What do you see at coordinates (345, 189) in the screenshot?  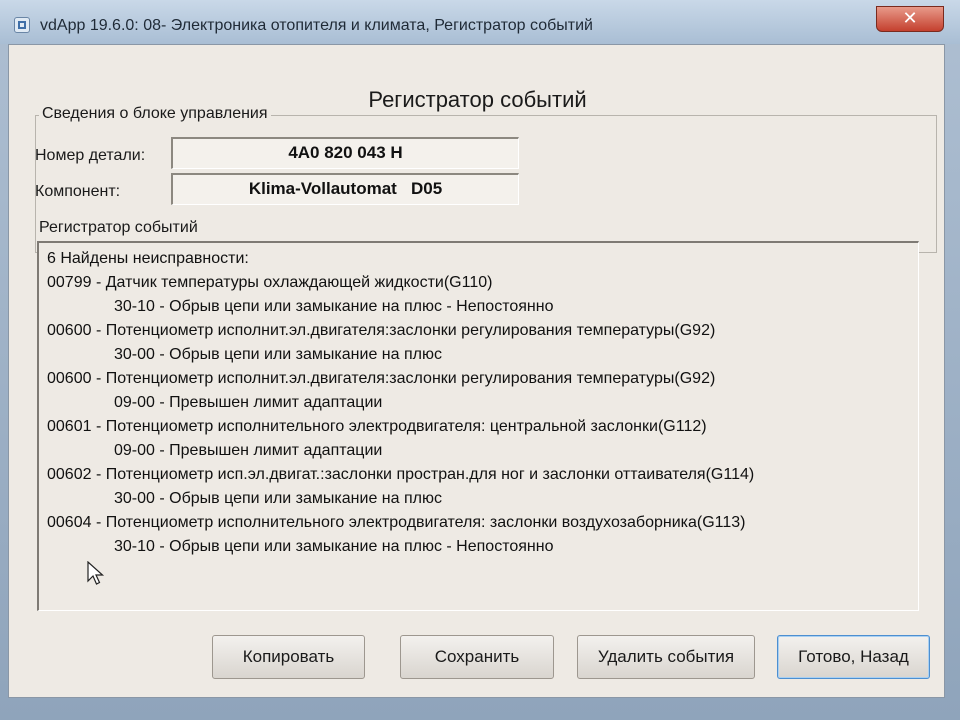 I see `component-field: Klima-Vollautomat D05` at bounding box center [345, 189].